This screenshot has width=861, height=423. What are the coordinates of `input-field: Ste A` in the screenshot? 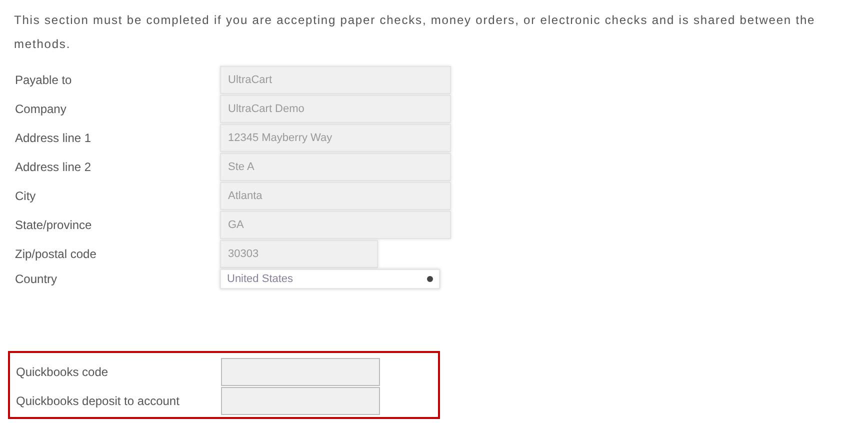 It's located at (335, 166).